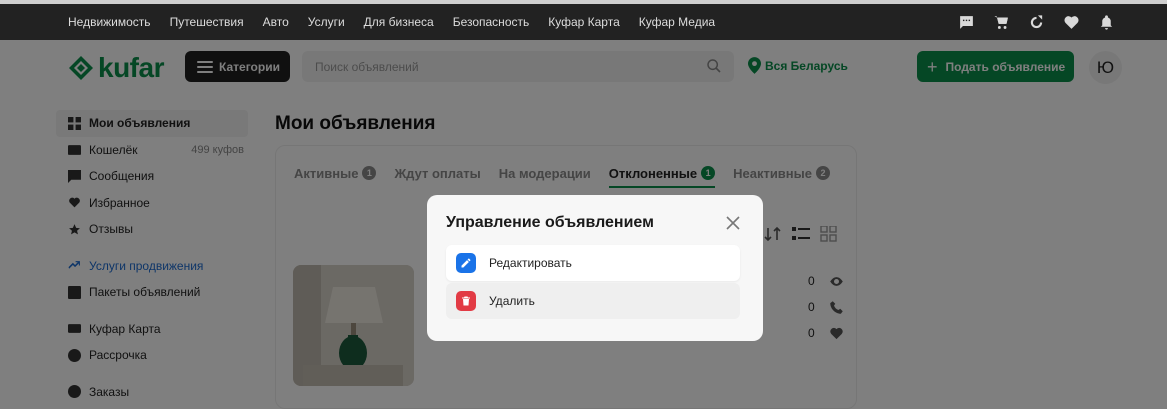  Describe the element at coordinates (109, 22) in the screenshot. I see `topnav-link-realty: Недвижимость` at that location.